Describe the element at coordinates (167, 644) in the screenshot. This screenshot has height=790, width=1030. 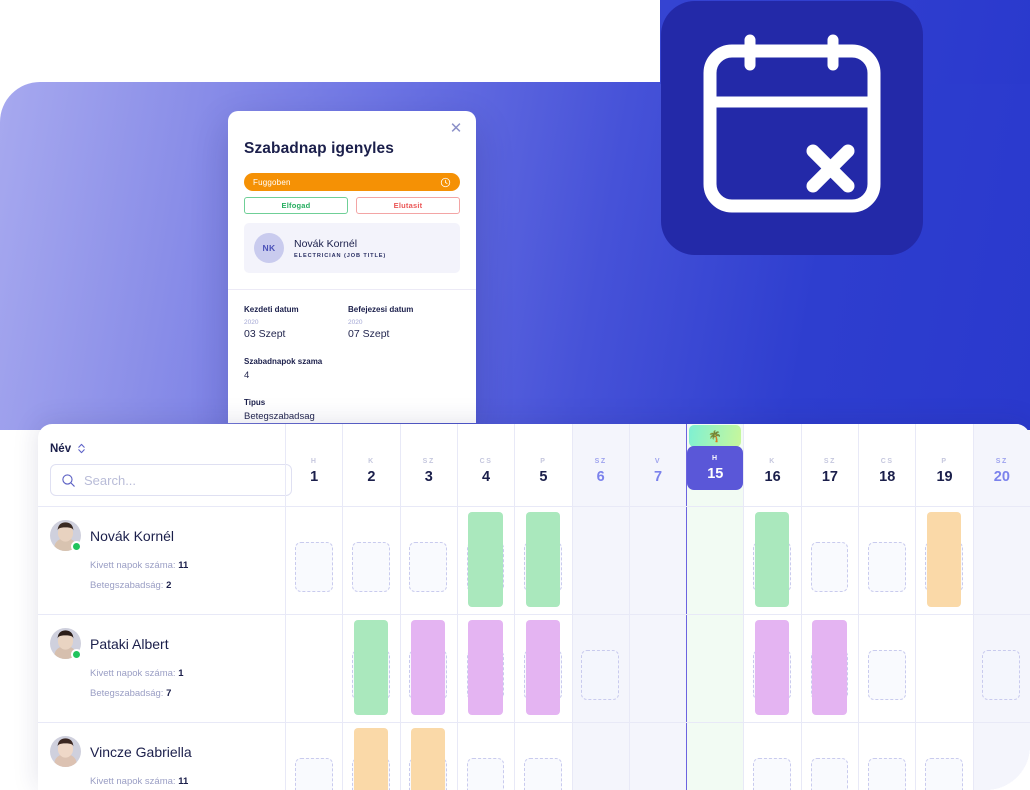
I see `employee-identity: Pataki Albert` at that location.